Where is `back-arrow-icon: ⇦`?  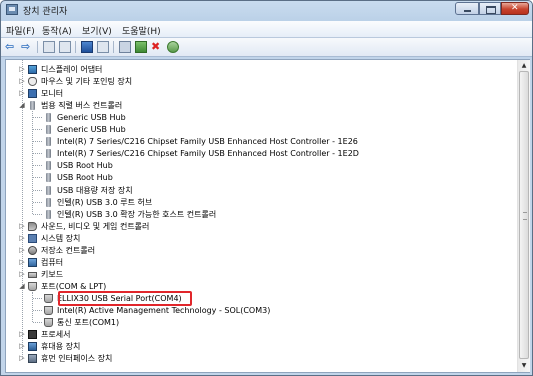
back-arrow-icon: ⇦ is located at coordinates (11, 47).